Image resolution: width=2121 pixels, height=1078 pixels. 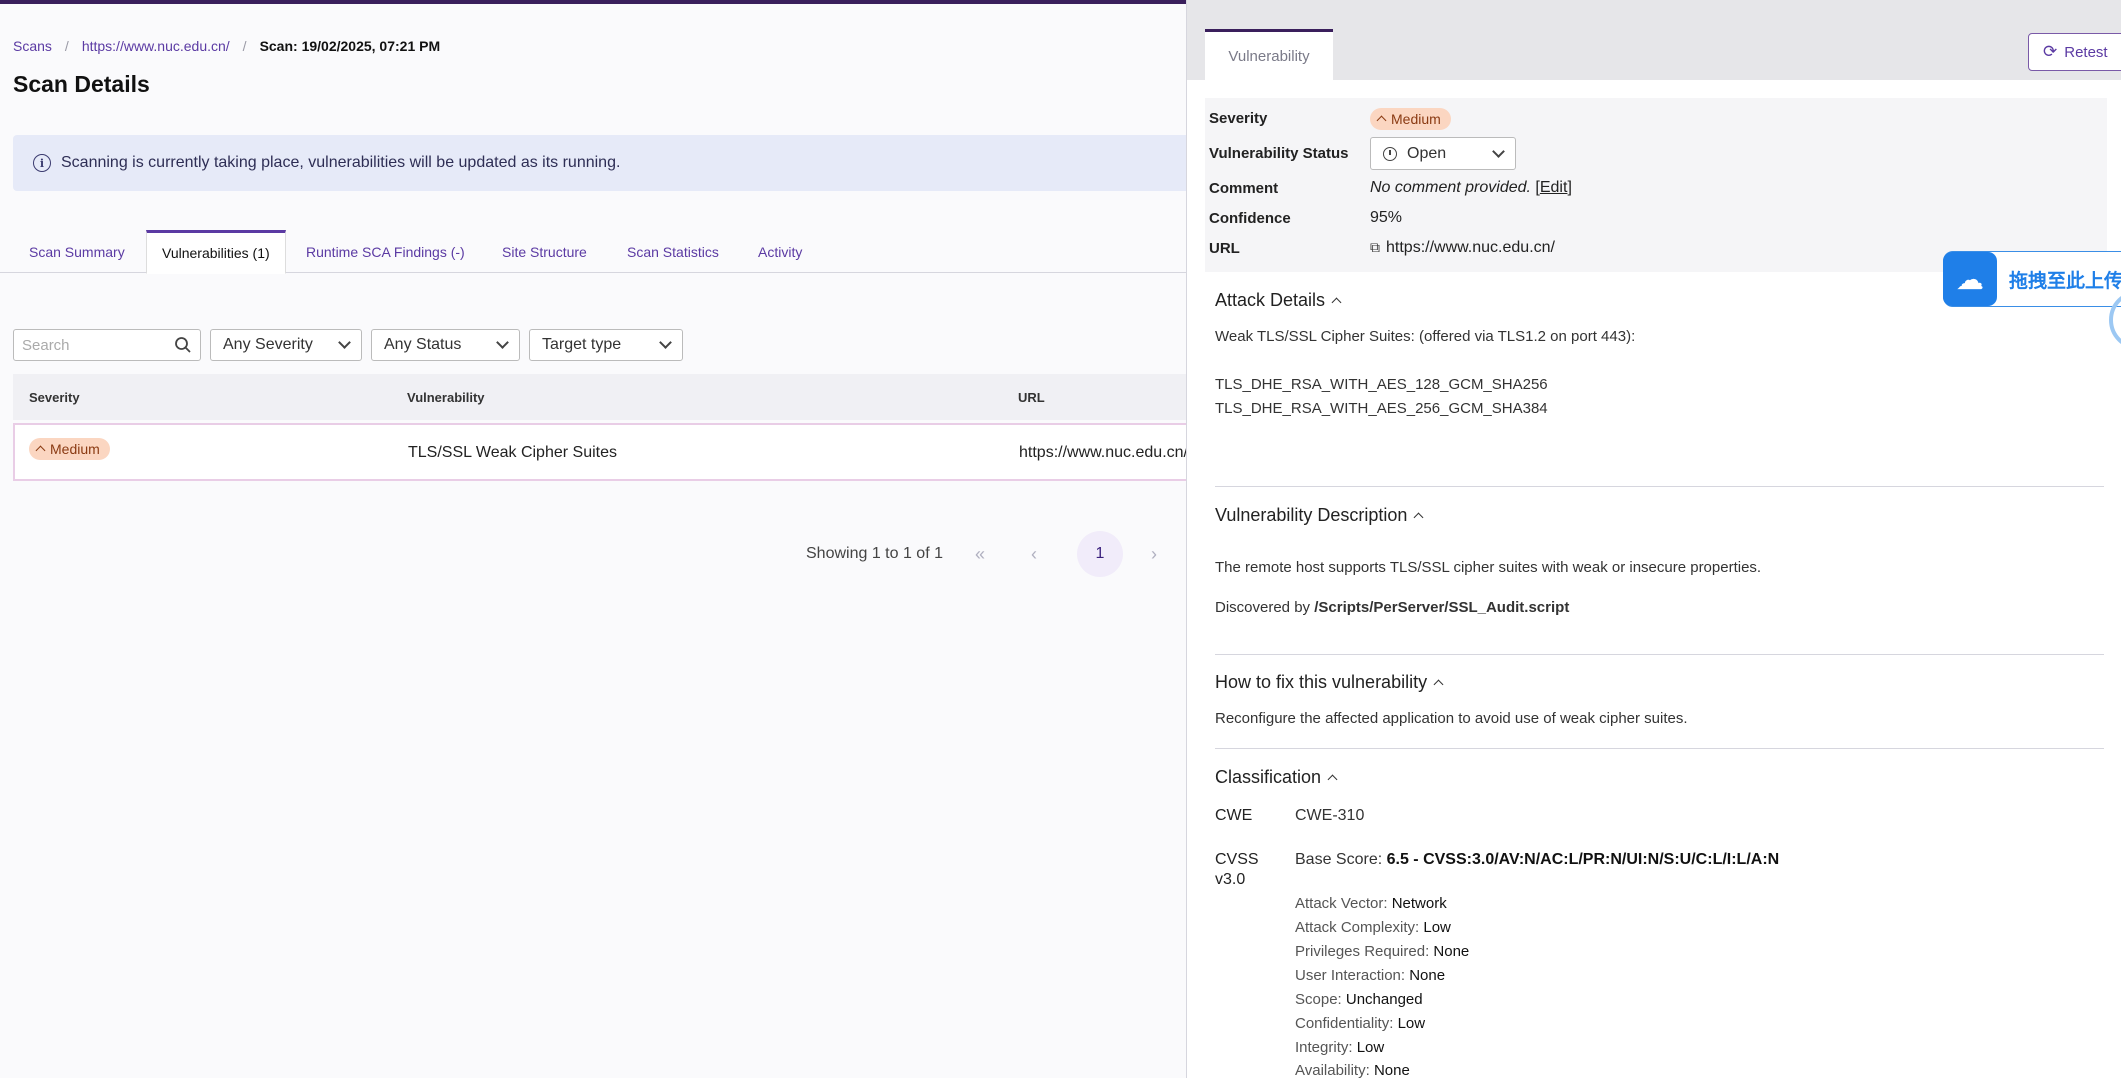 I want to click on edit-comment-link: Edit, so click(x=1554, y=187).